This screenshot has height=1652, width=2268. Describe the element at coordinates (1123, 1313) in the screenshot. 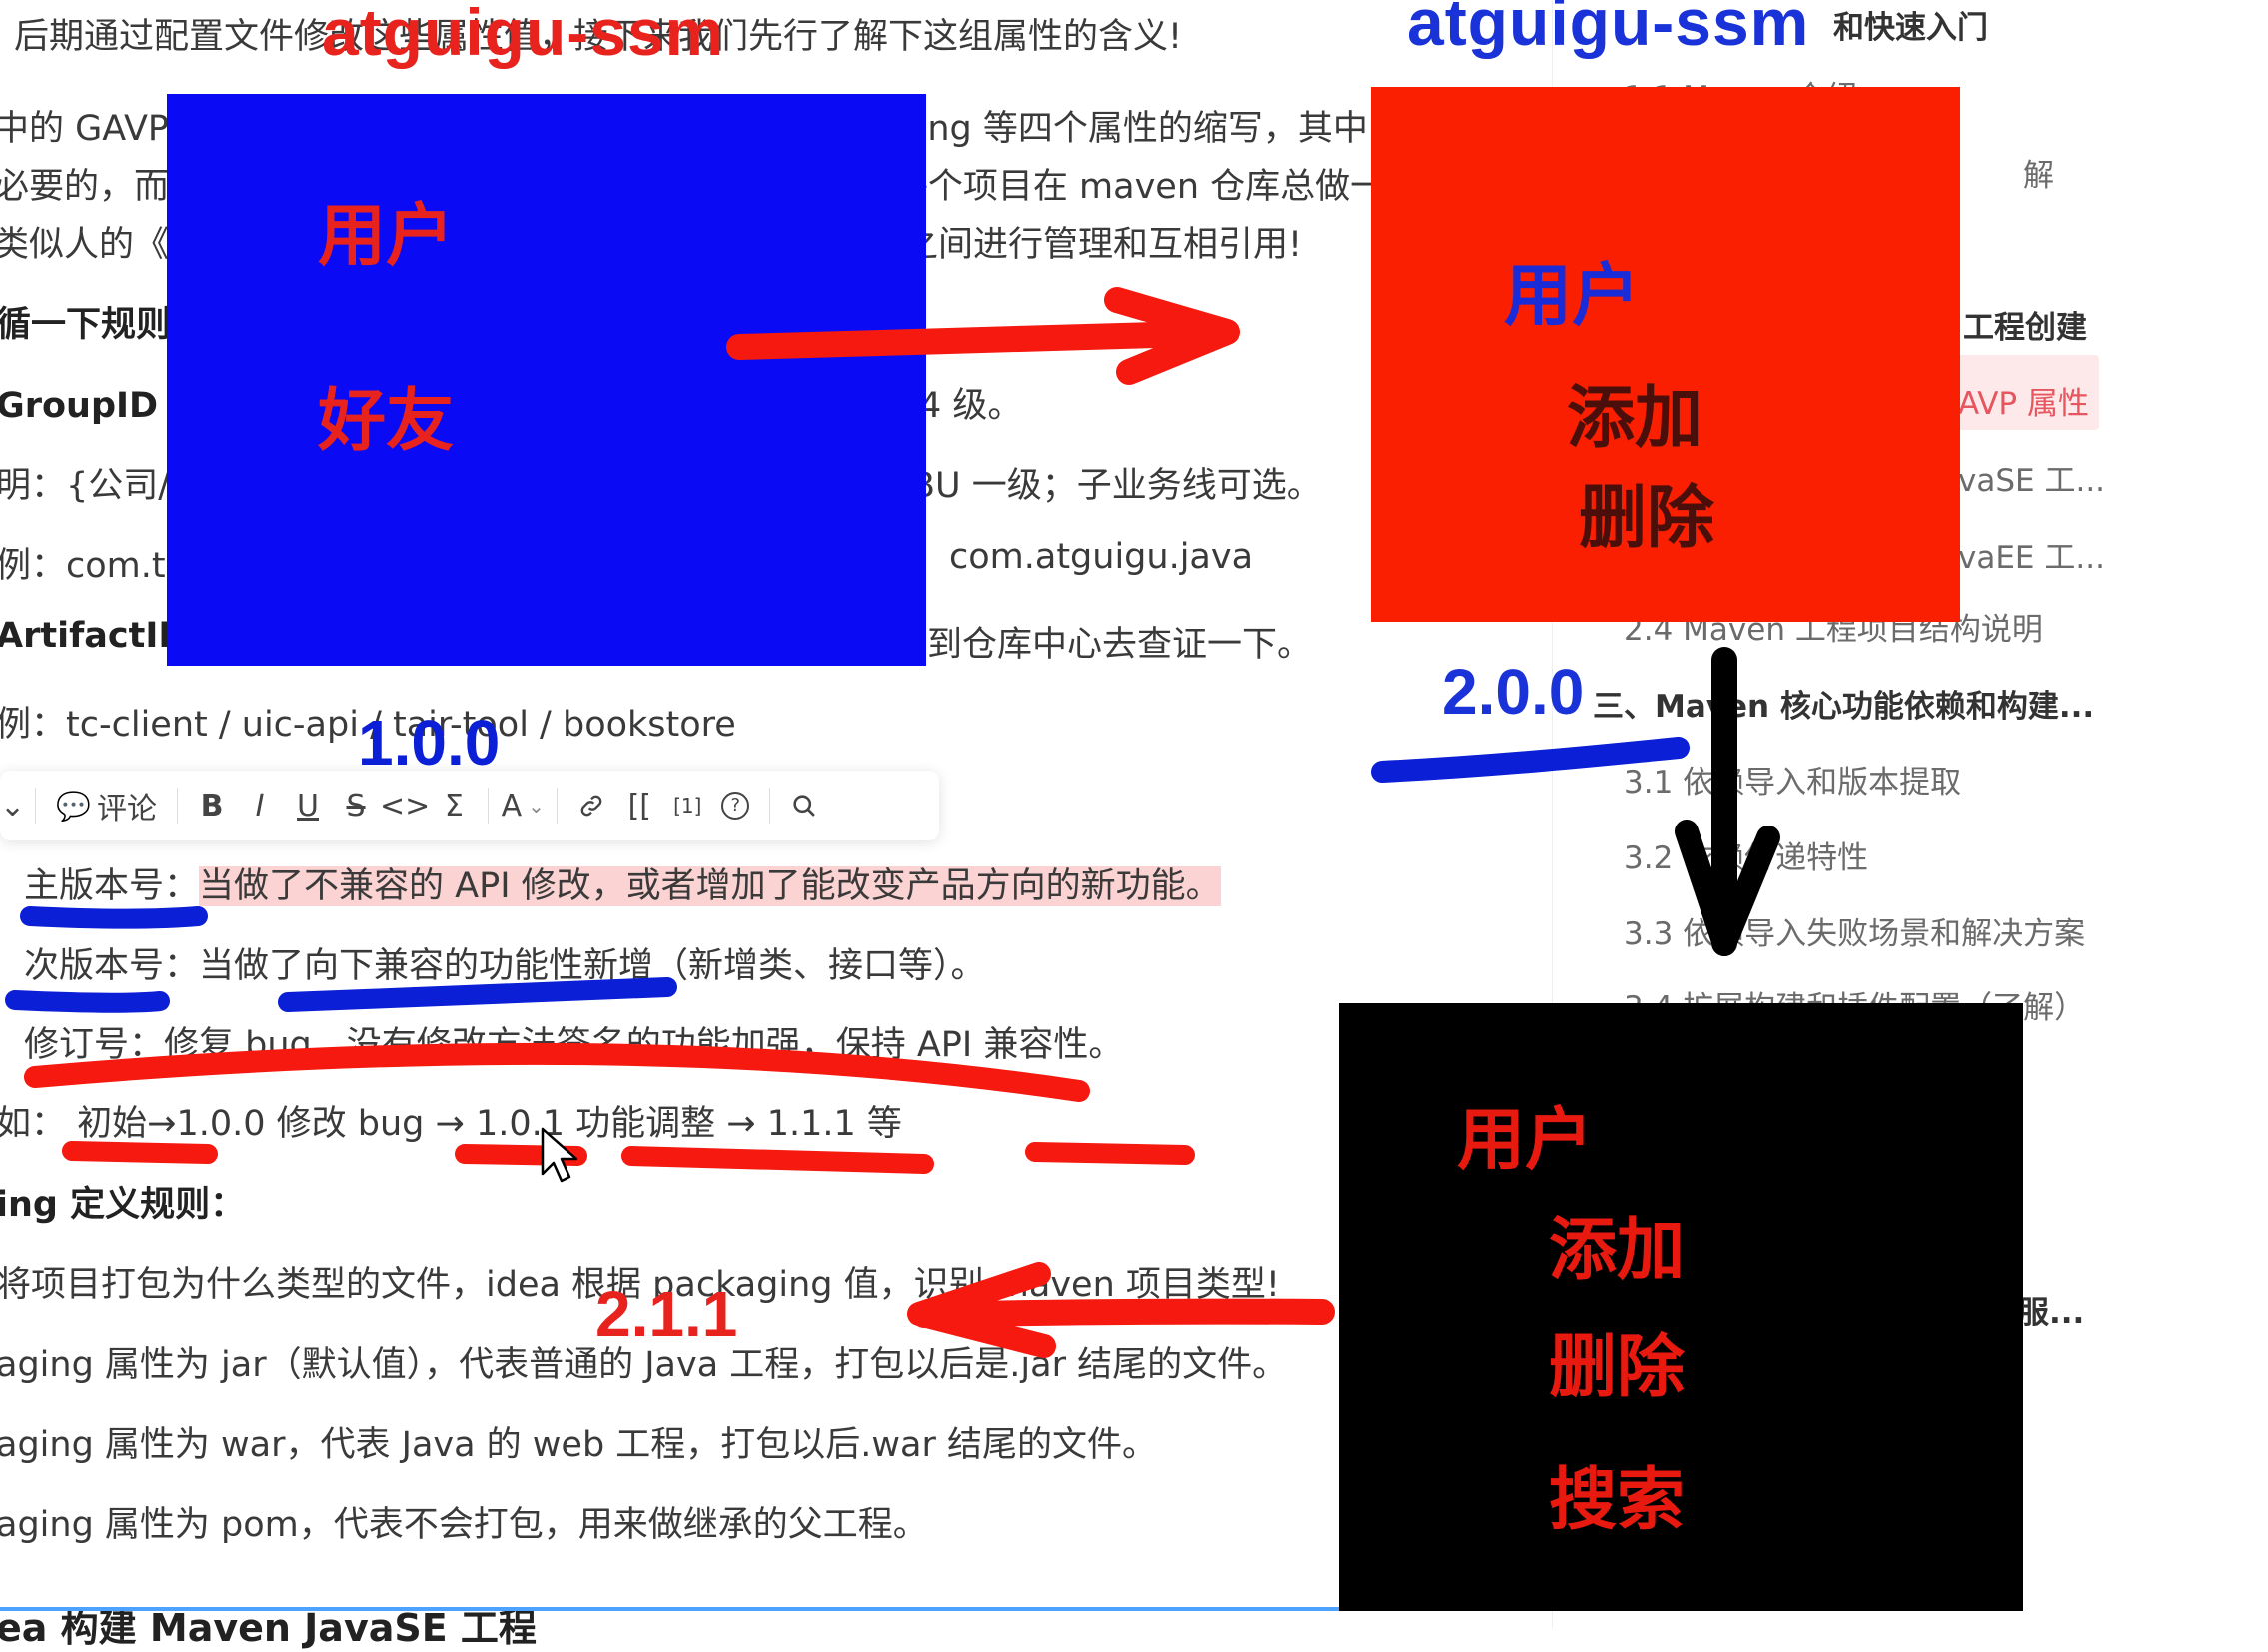

I see `arrow-left-red` at that location.